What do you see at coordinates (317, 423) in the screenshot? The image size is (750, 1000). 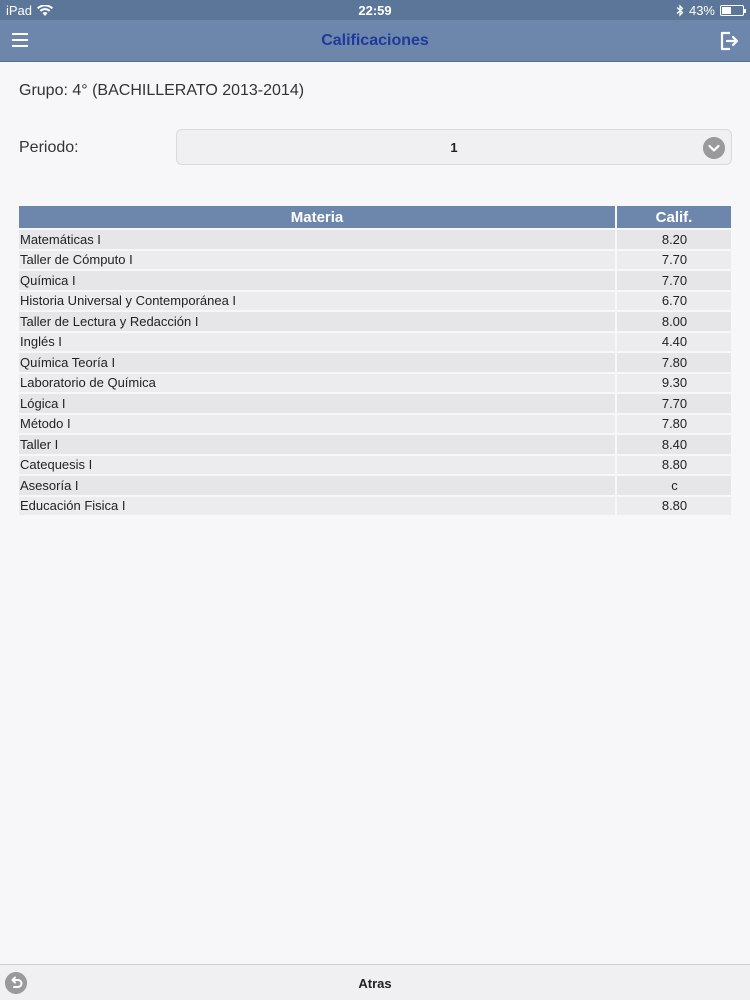 I see `subject-cell: Método I` at bounding box center [317, 423].